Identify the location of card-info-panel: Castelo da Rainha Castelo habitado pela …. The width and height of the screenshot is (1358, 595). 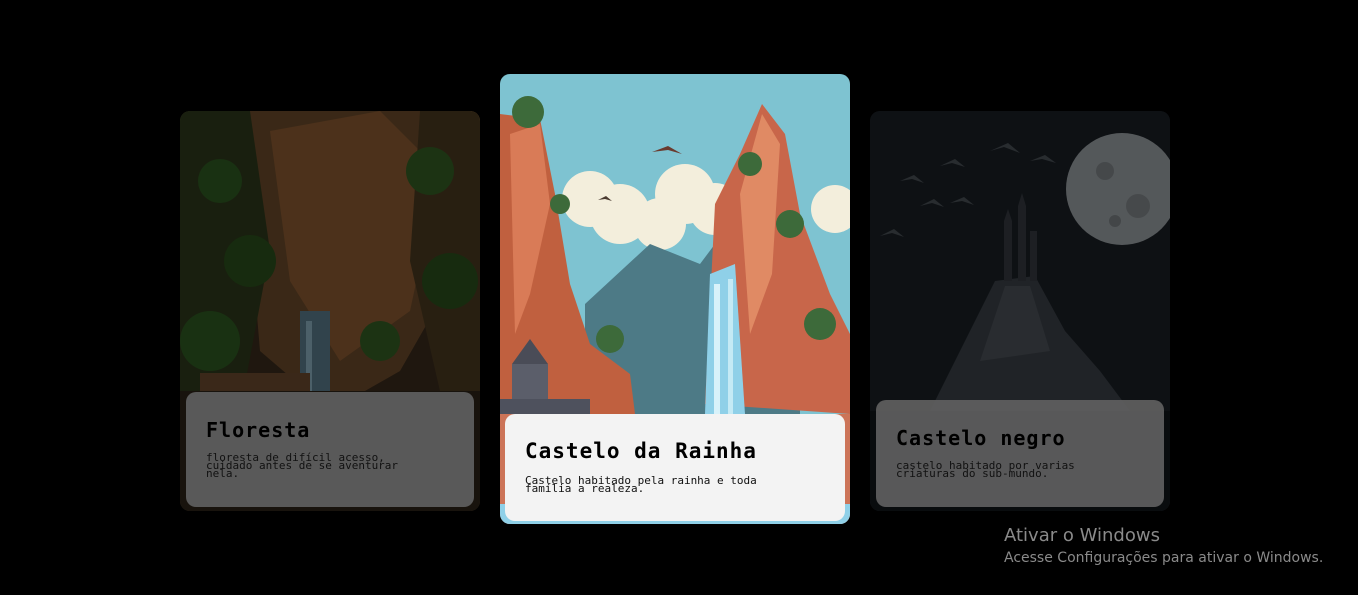
(675, 467).